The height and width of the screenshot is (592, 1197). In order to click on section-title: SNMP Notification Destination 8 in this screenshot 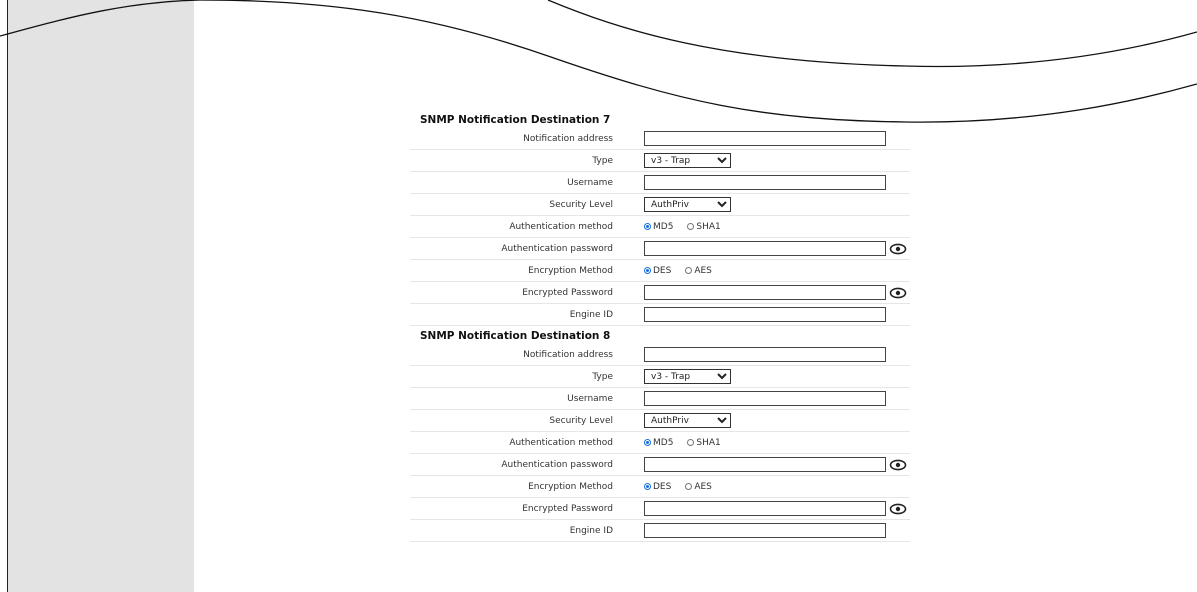, I will do `click(515, 336)`.